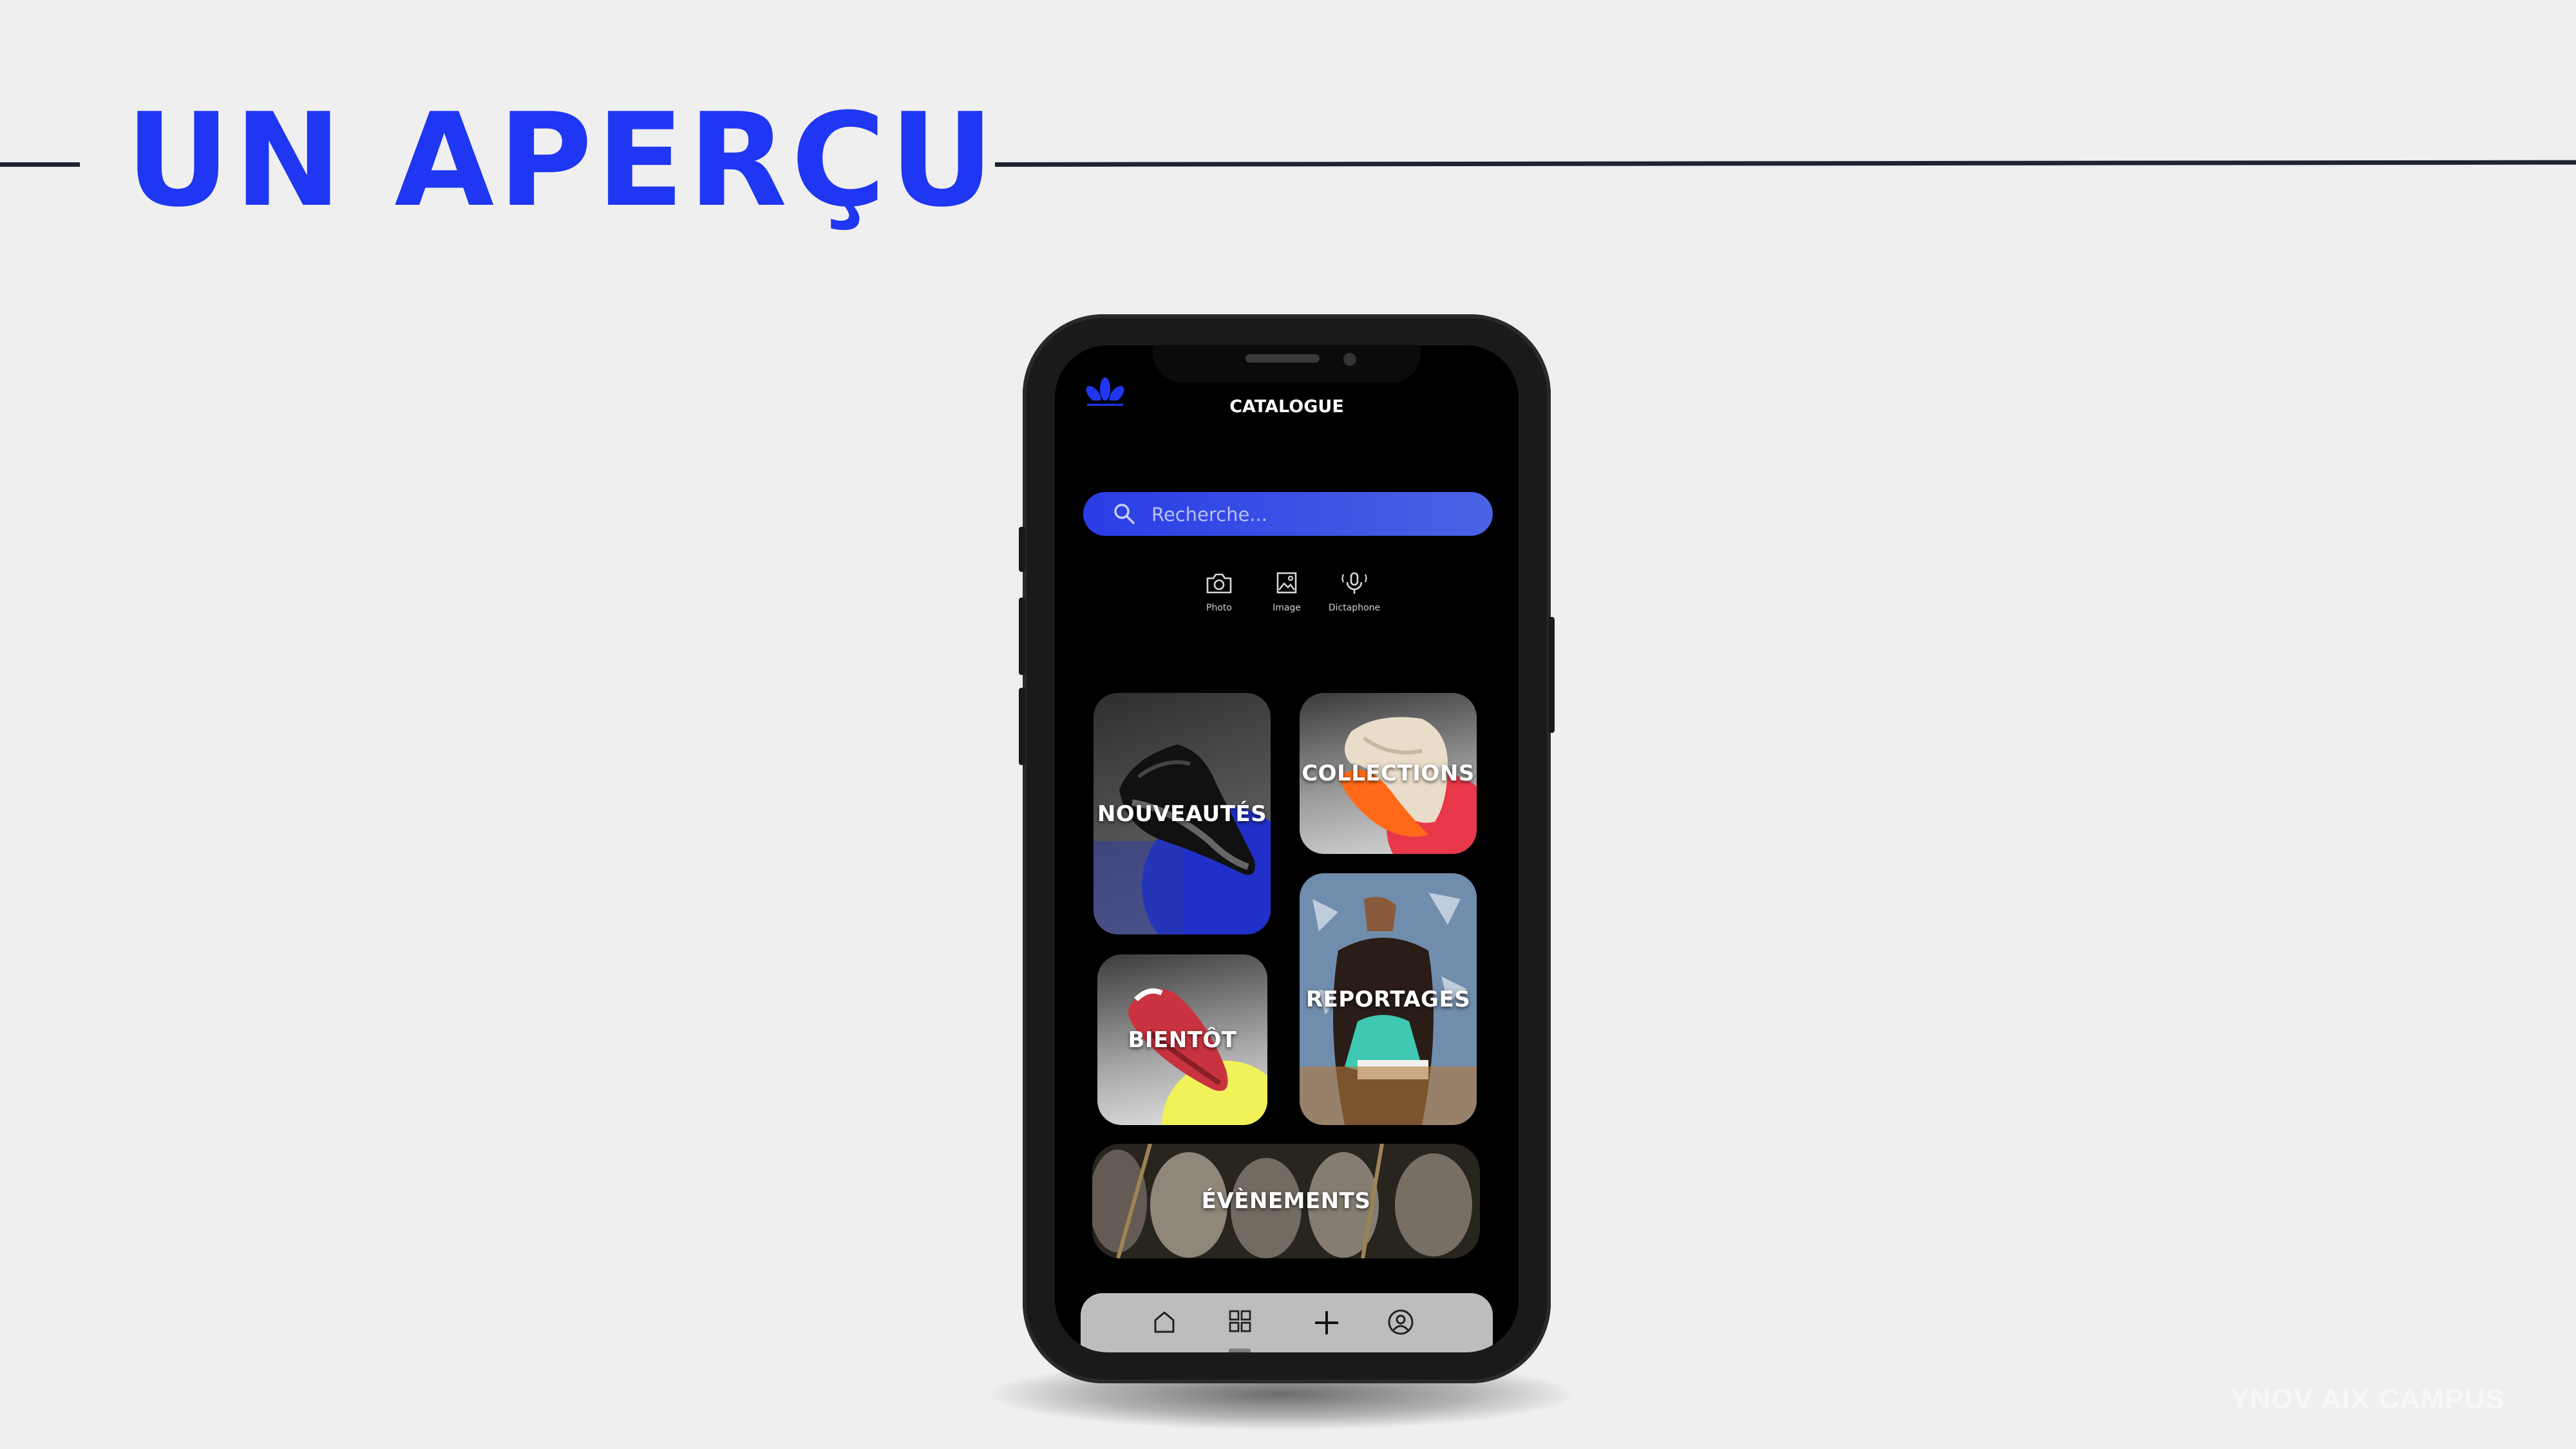  Describe the element at coordinates (1240, 1321) in the screenshot. I see `grid-icon` at that location.